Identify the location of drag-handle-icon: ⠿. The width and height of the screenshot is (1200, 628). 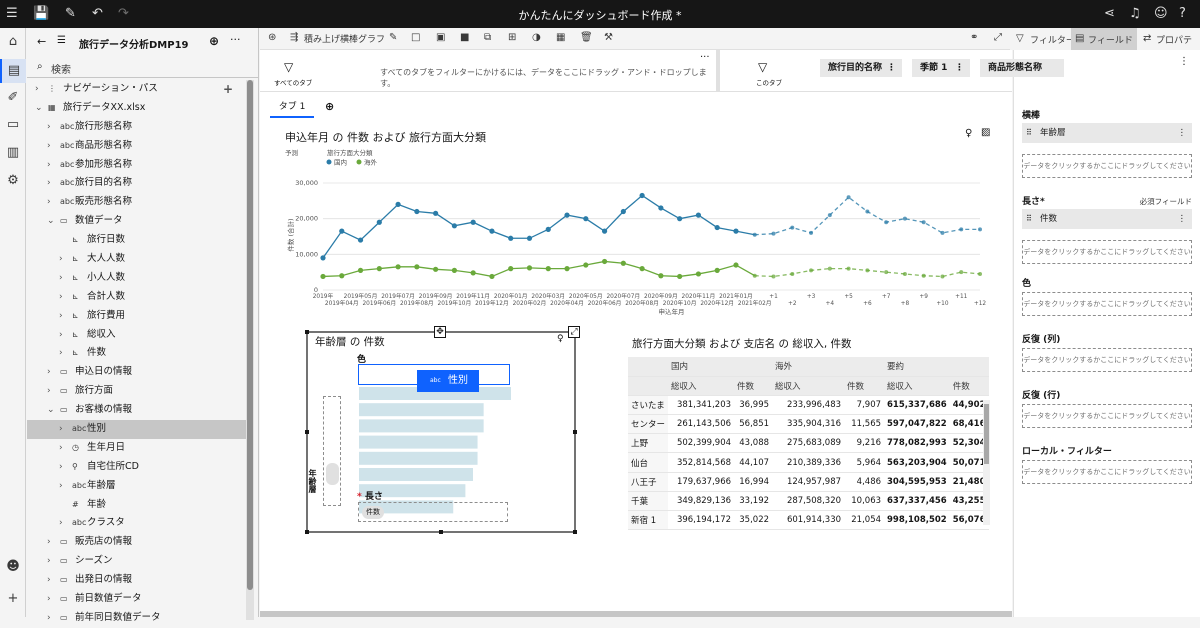
(1029, 219).